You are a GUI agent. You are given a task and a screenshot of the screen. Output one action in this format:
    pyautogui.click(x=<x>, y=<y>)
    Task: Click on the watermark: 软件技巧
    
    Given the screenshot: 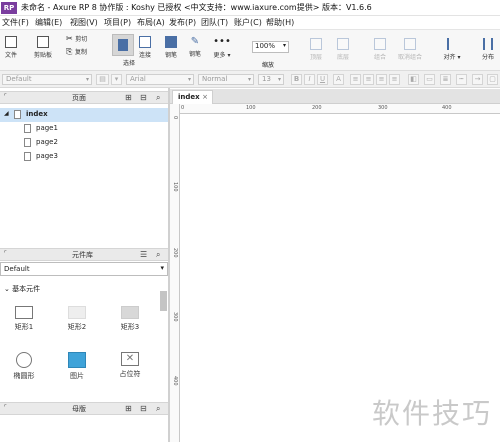 What is the action you would take?
    pyautogui.click(x=431, y=413)
    